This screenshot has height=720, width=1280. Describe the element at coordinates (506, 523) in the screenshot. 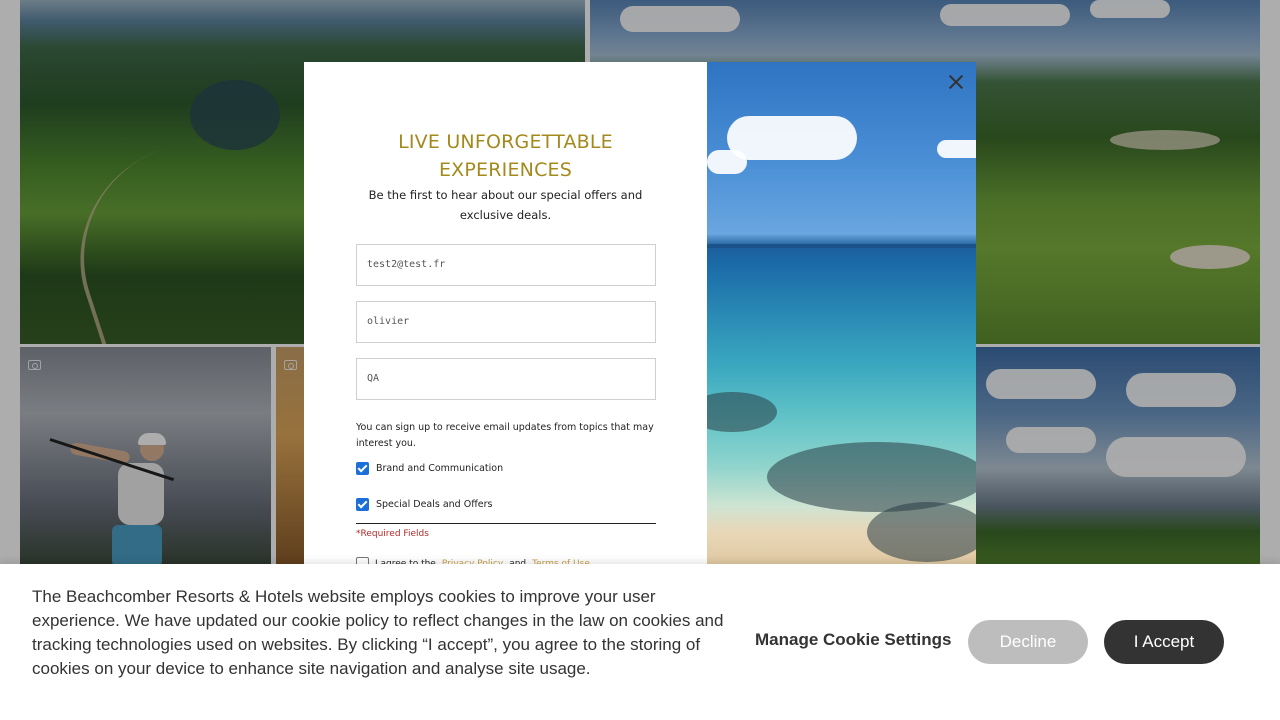

I see `divider` at that location.